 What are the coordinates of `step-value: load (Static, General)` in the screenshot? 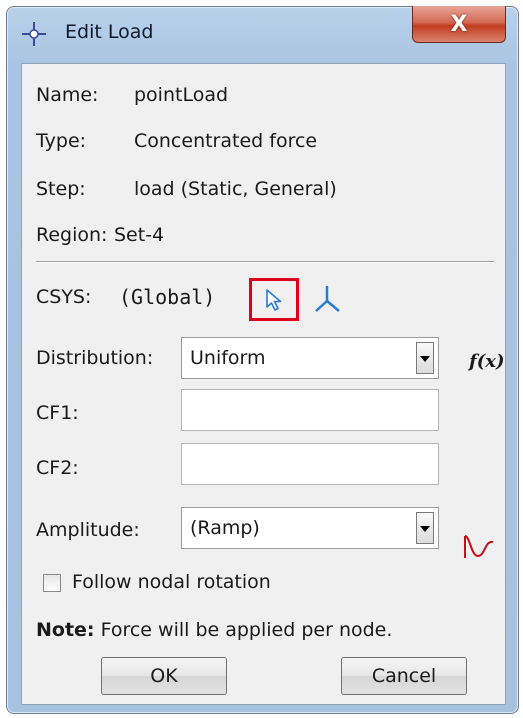 It's located at (235, 189).